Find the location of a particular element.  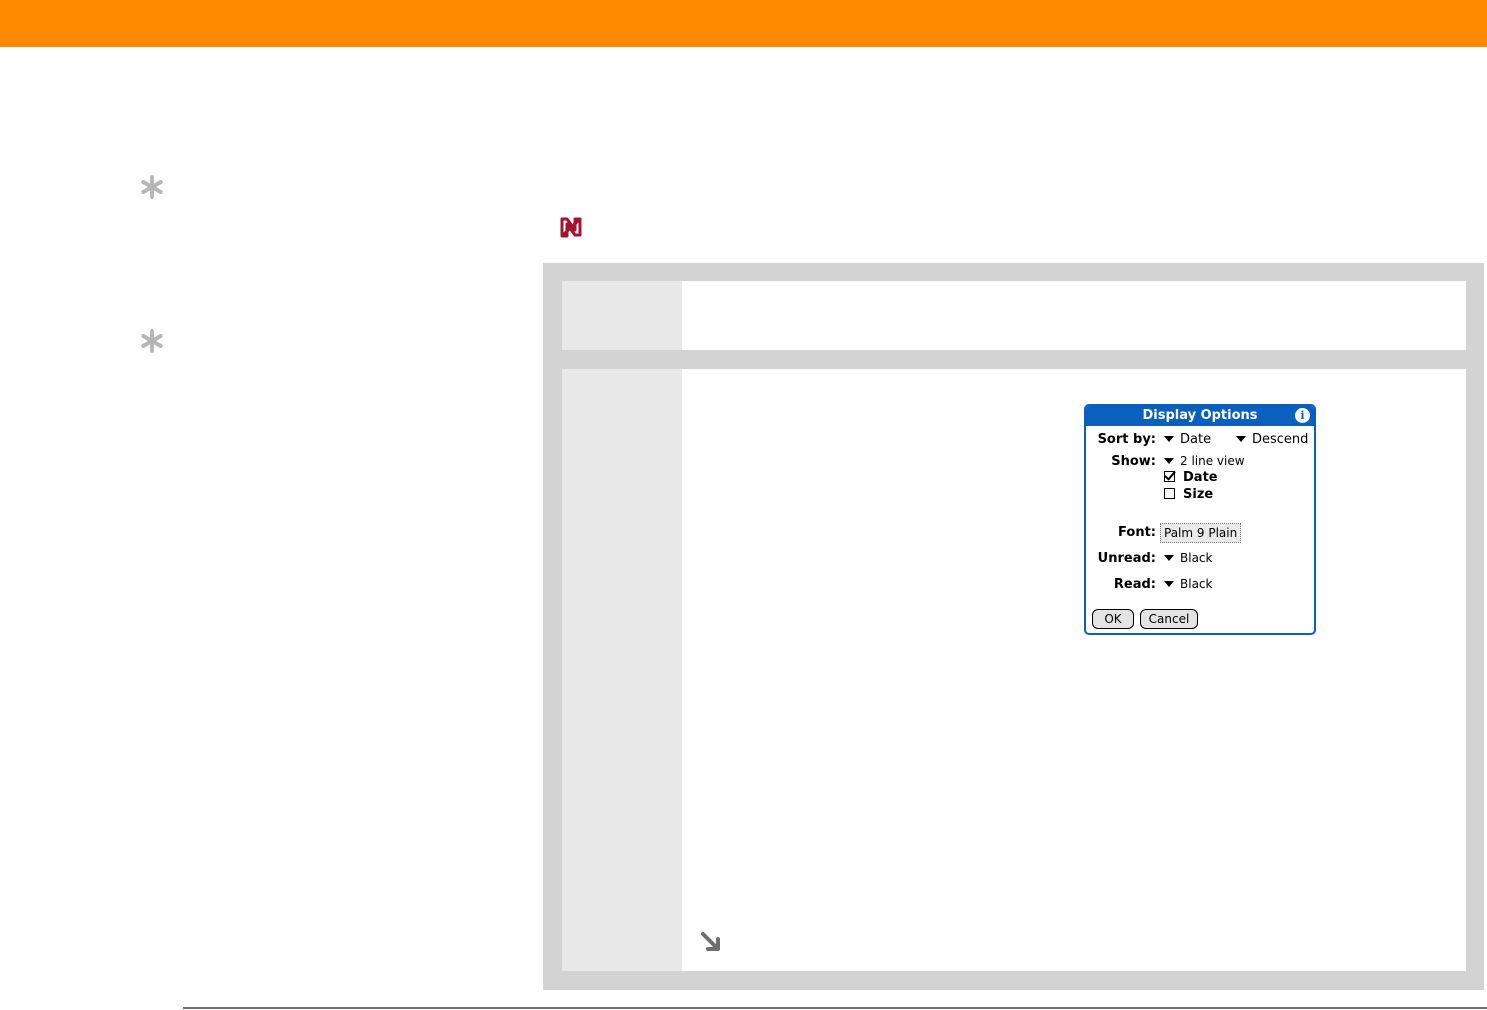

read-color-dropdown: Black is located at coordinates (1188, 584).